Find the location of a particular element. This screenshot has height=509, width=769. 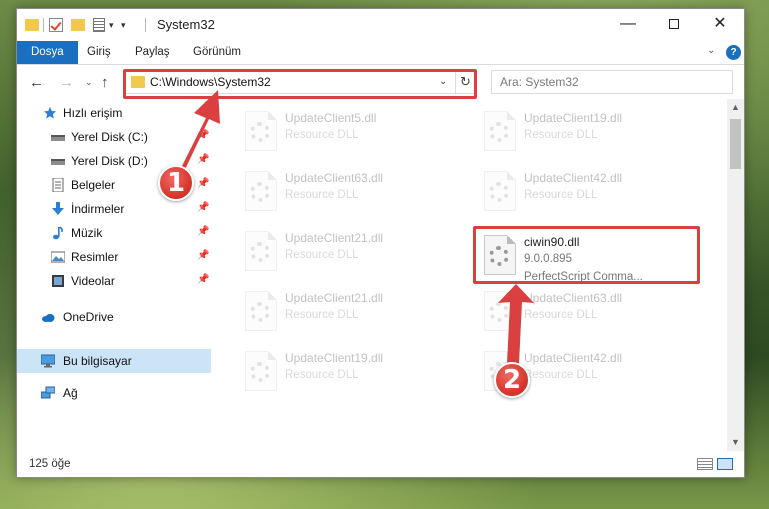

sidebar-item-this-pc: Bu bilgisayar is located at coordinates (114, 361).